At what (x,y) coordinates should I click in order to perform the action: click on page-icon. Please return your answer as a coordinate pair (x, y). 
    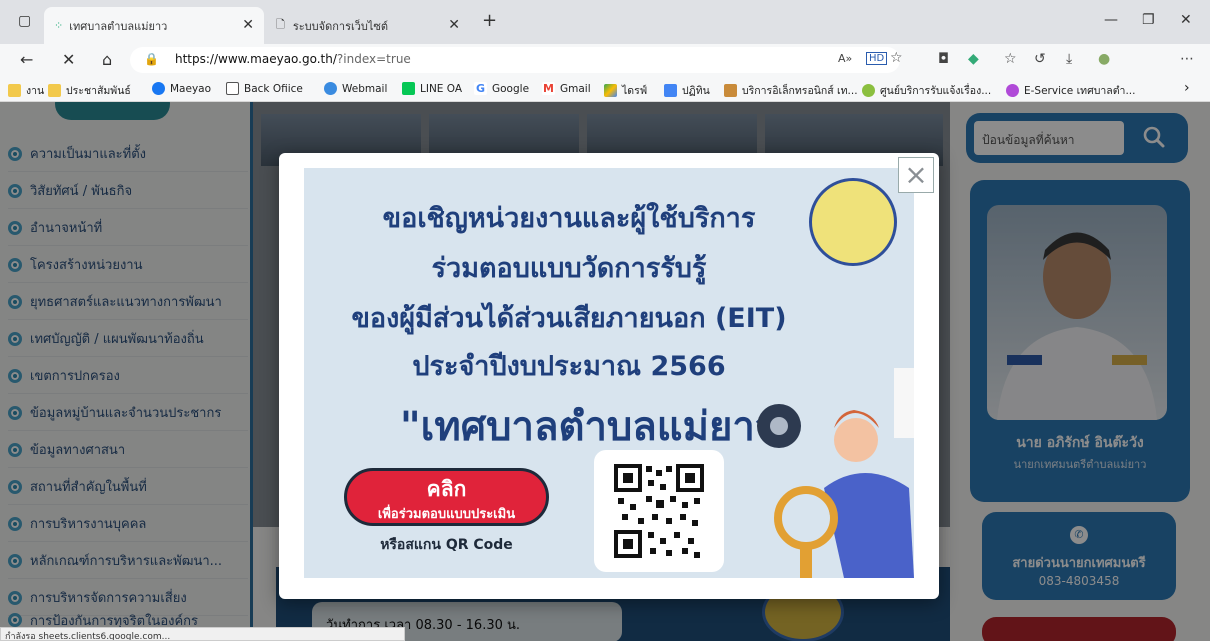
    Looking at the image, I should click on (232, 88).